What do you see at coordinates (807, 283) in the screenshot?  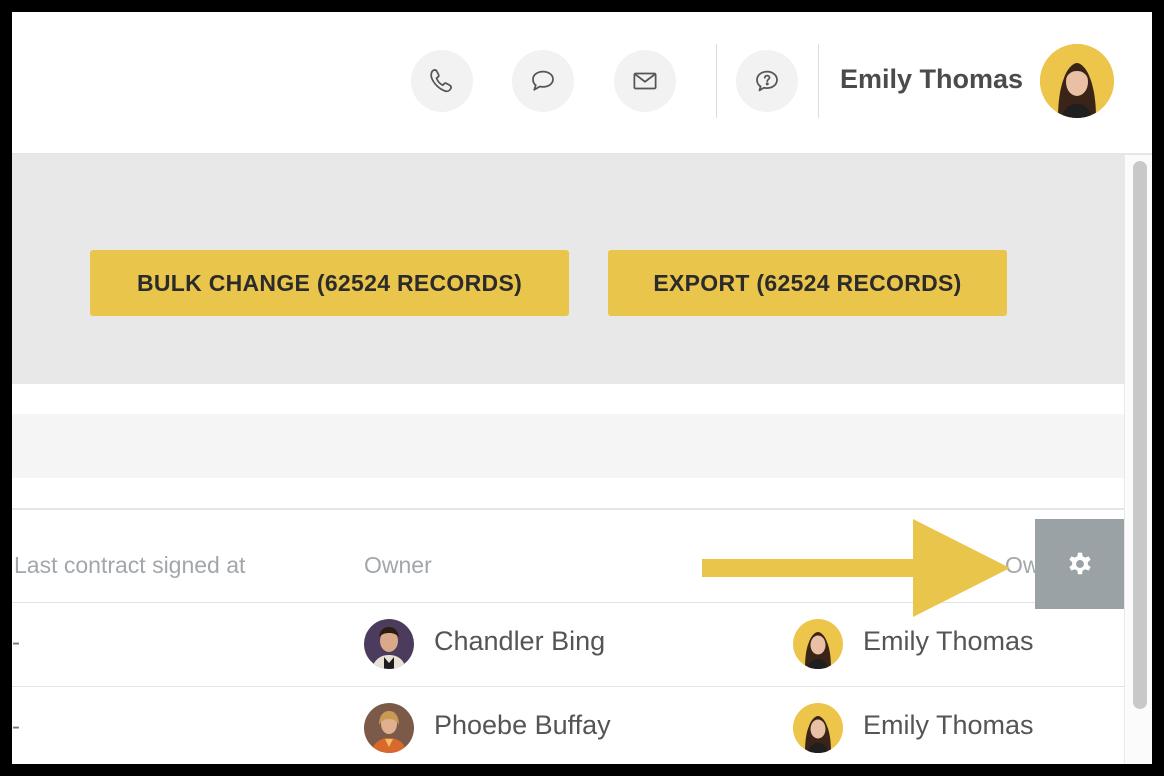 I see `export-button: EXPORT (62524 RECORDS)` at bounding box center [807, 283].